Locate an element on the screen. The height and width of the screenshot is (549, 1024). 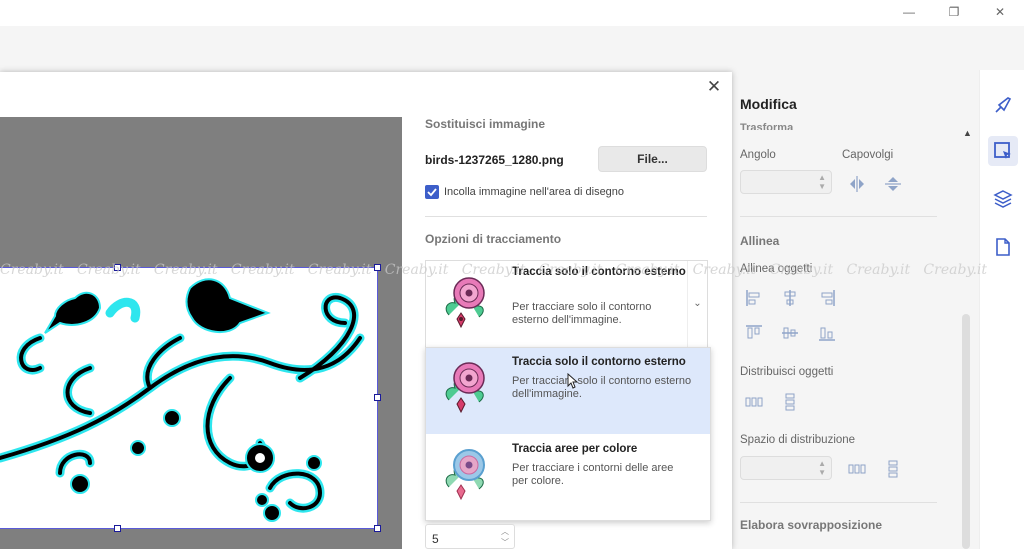
flip-vertical-icon is located at coordinates (893, 184).